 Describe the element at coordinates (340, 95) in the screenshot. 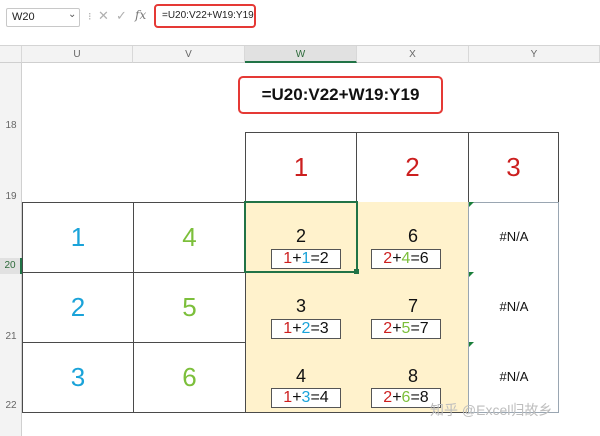

I see `formula-annotation: =U20:V22+W19:Y19` at that location.